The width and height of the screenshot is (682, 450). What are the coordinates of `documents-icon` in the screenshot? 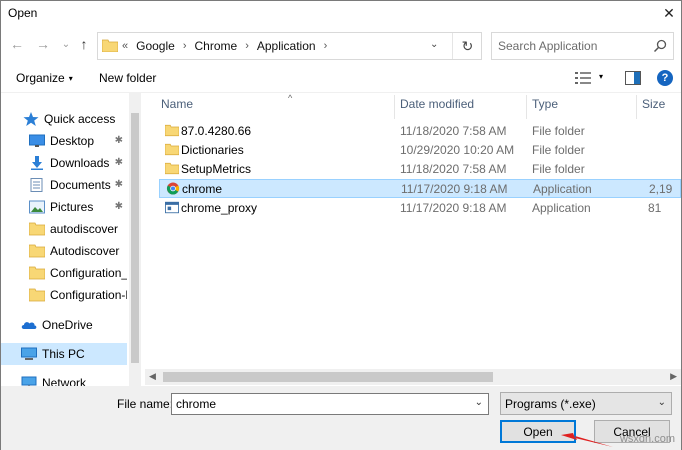 It's located at (36, 185).